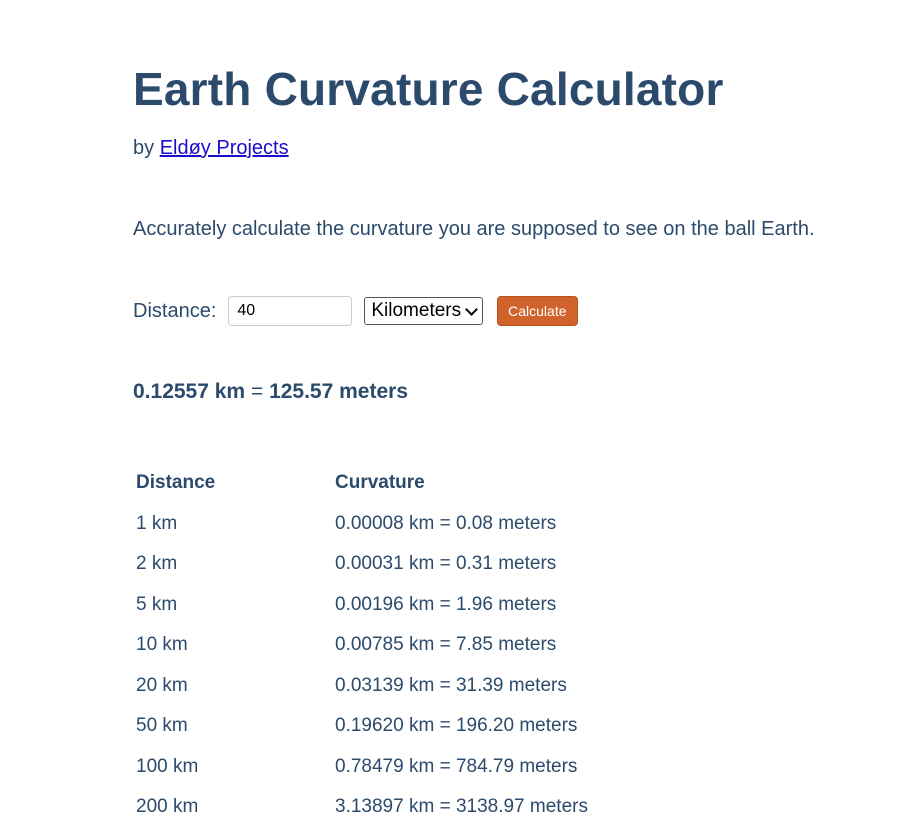 This screenshot has height=831, width=922. Describe the element at coordinates (446, 645) in the screenshot. I see `curvature-cell: 0.00785 km = 7.85 meters` at that location.